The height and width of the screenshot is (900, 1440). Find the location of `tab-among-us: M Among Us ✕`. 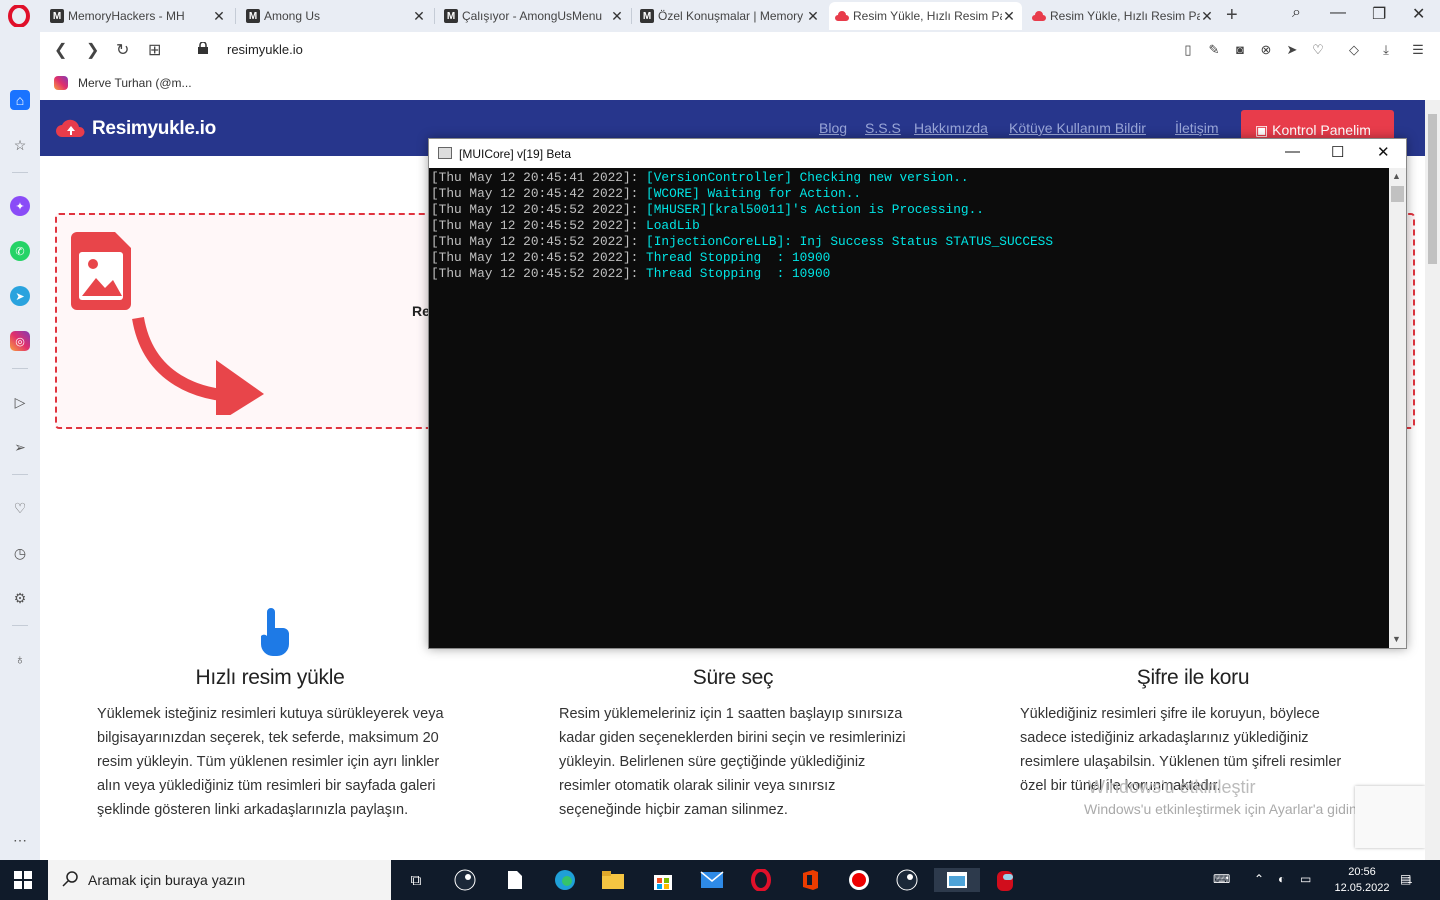

tab-among-us: M Among Us ✕ is located at coordinates (336, 16).